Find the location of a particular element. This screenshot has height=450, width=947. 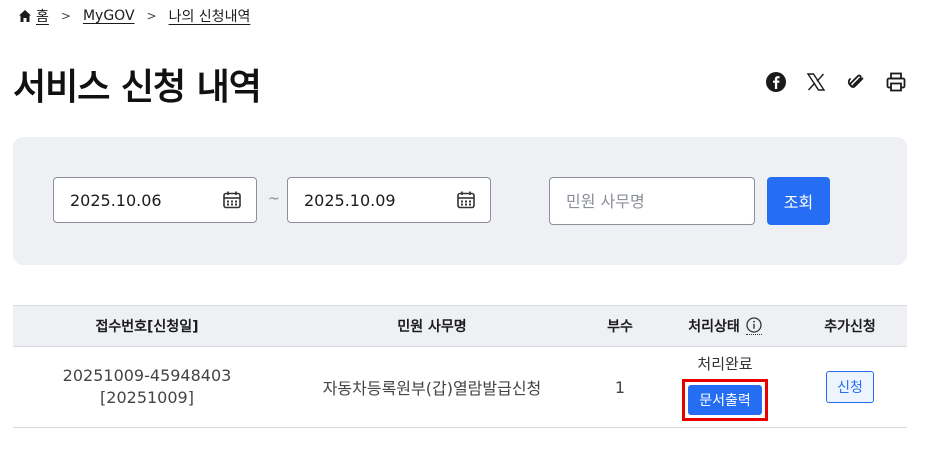

info-icon is located at coordinates (753, 326).